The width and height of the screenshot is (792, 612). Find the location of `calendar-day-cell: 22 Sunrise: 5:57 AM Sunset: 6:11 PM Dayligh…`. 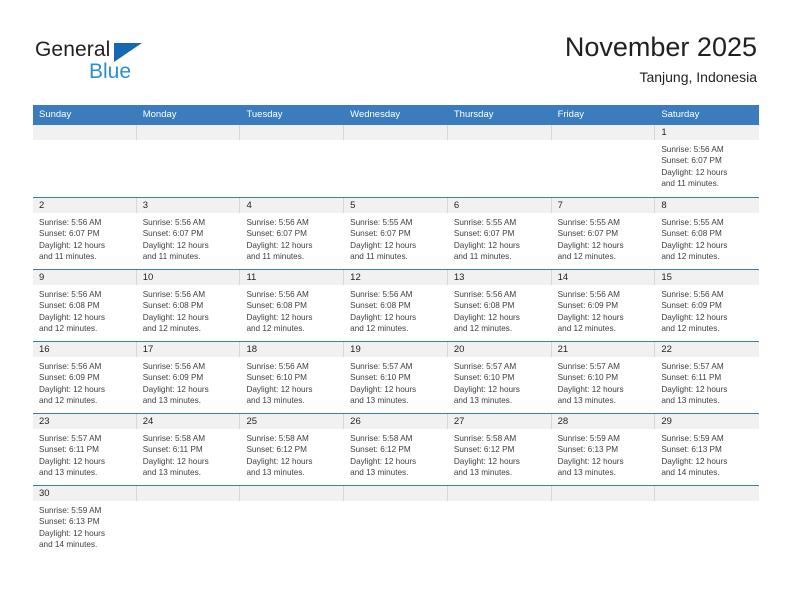

calendar-day-cell: 22 Sunrise: 5:57 AM Sunset: 6:11 PM Dayligh… is located at coordinates (707, 377).